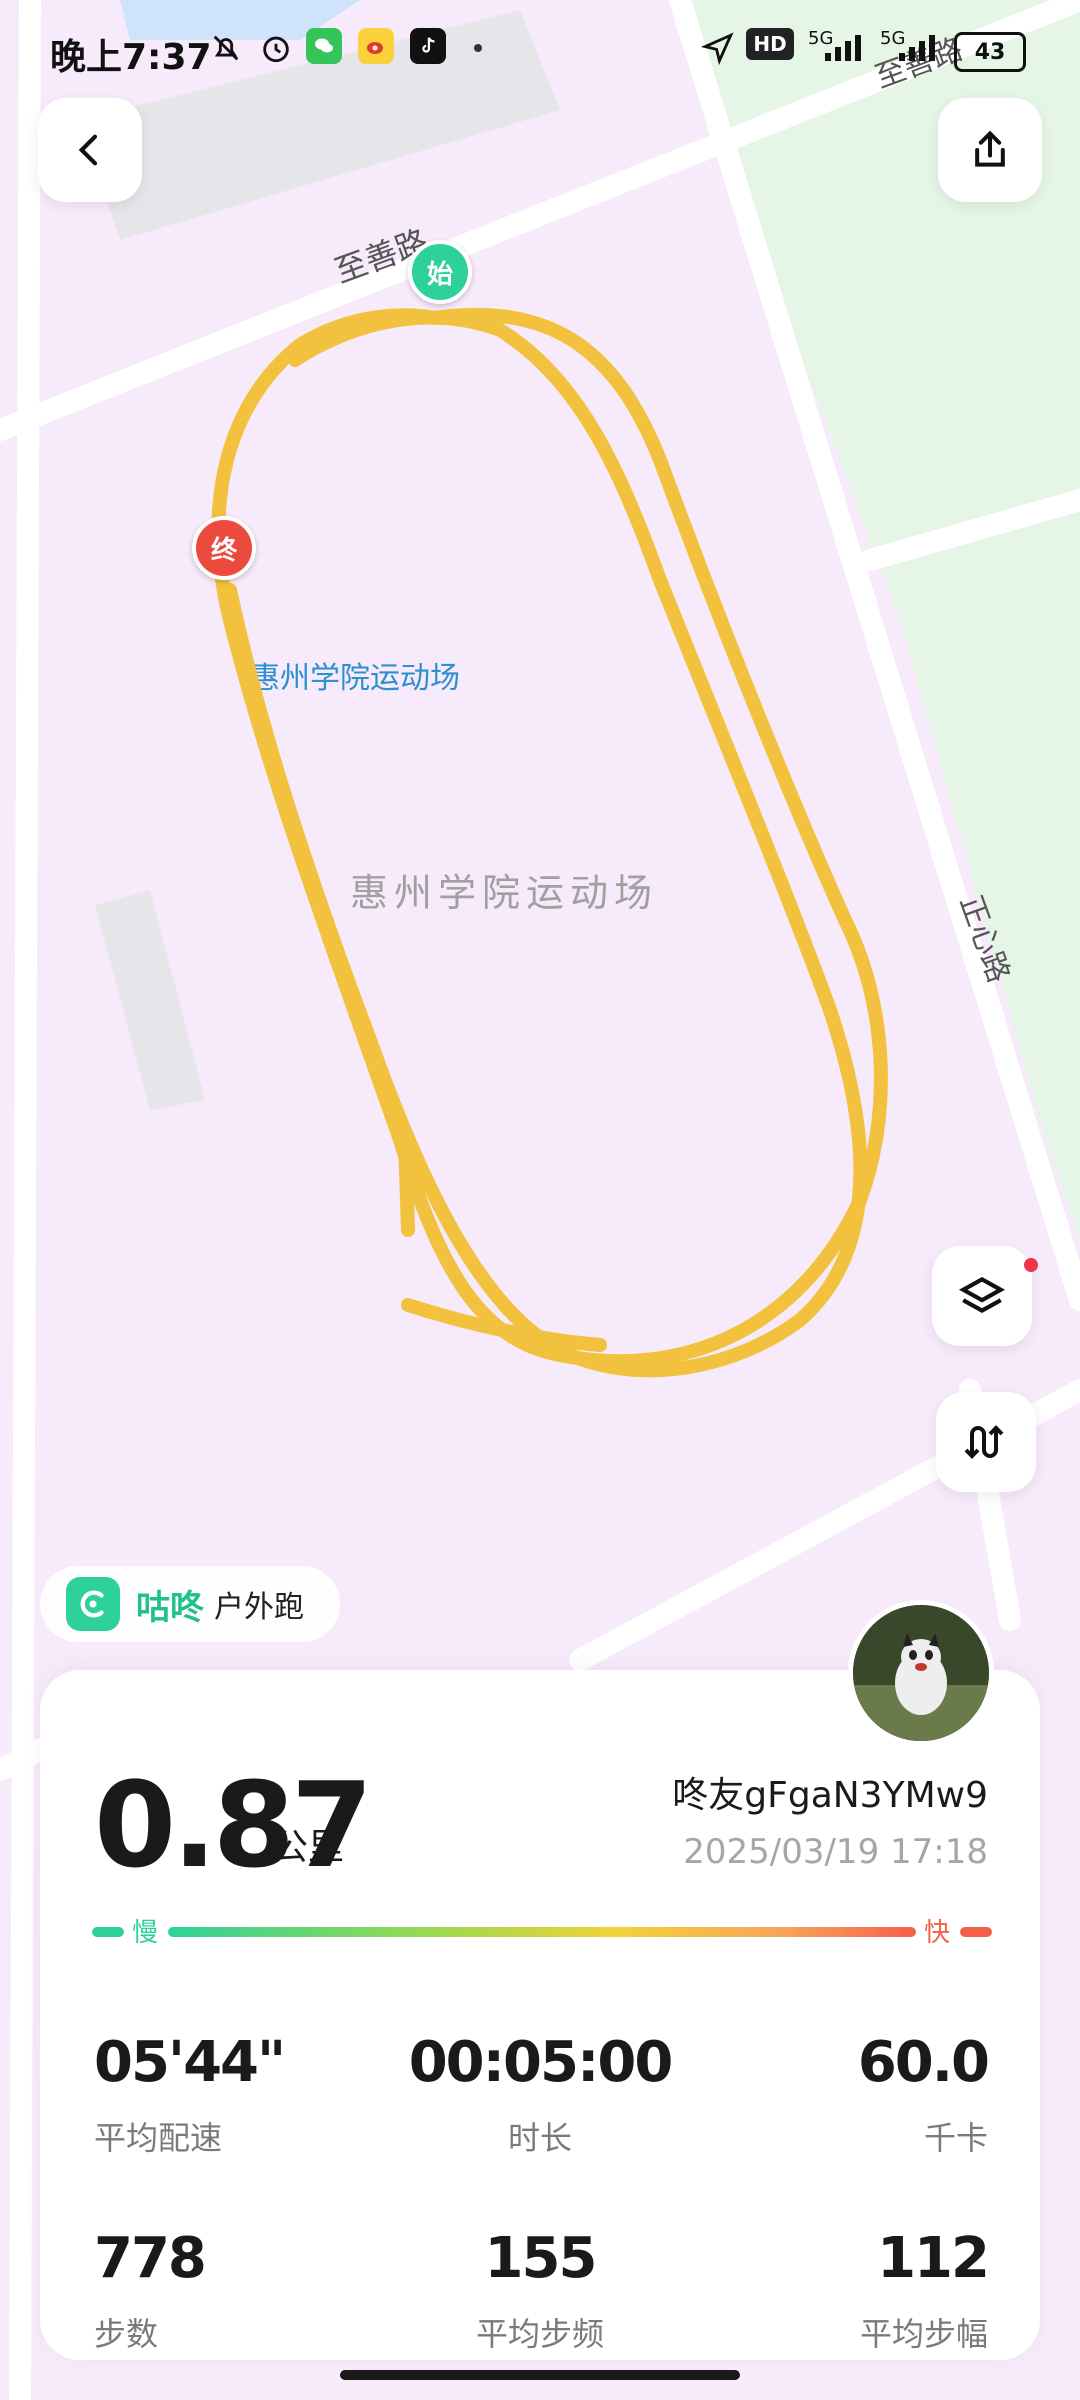  I want to click on location-arrow-icon, so click(718, 48).